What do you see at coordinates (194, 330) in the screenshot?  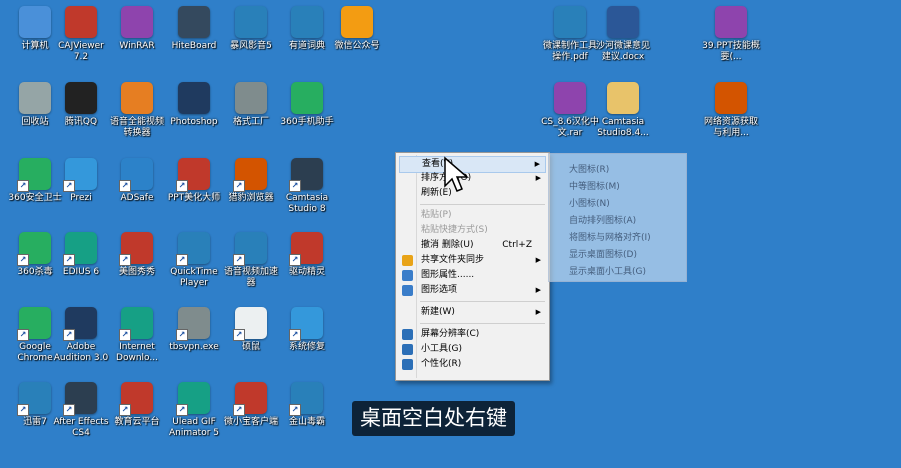 I see `desktop-icon: ↗ tbsvpn.exe` at bounding box center [194, 330].